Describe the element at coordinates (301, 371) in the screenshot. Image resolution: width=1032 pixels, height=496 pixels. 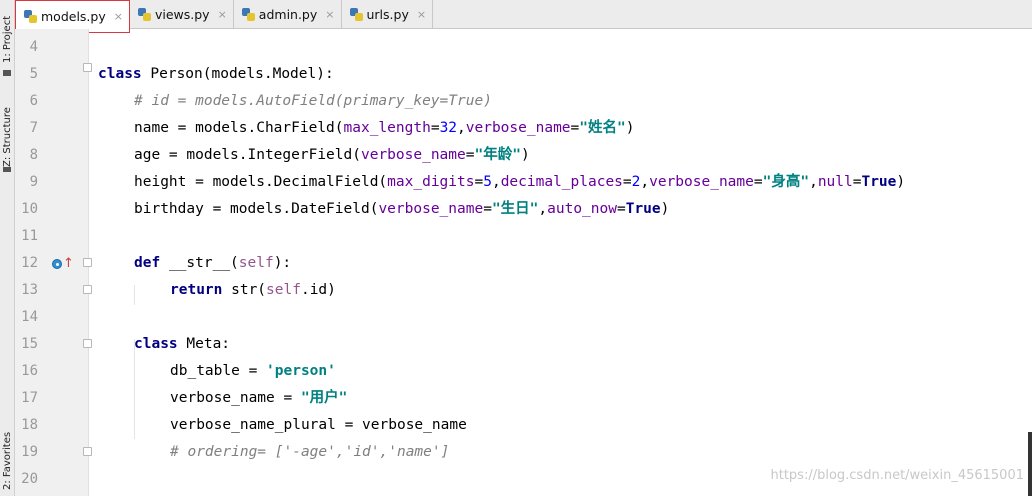
I see `string: 'person'` at that location.